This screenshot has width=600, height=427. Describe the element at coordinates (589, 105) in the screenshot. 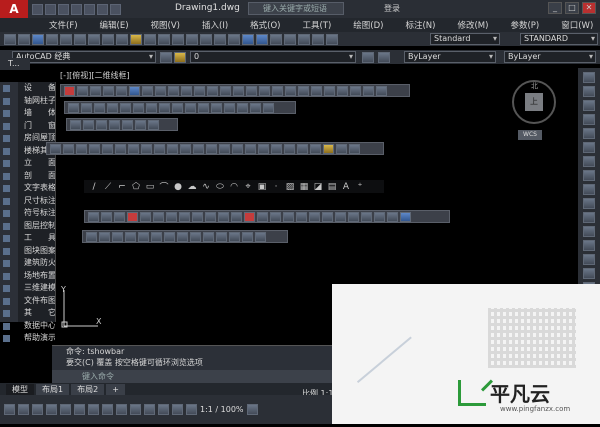

I see `mirror-icon` at that location.